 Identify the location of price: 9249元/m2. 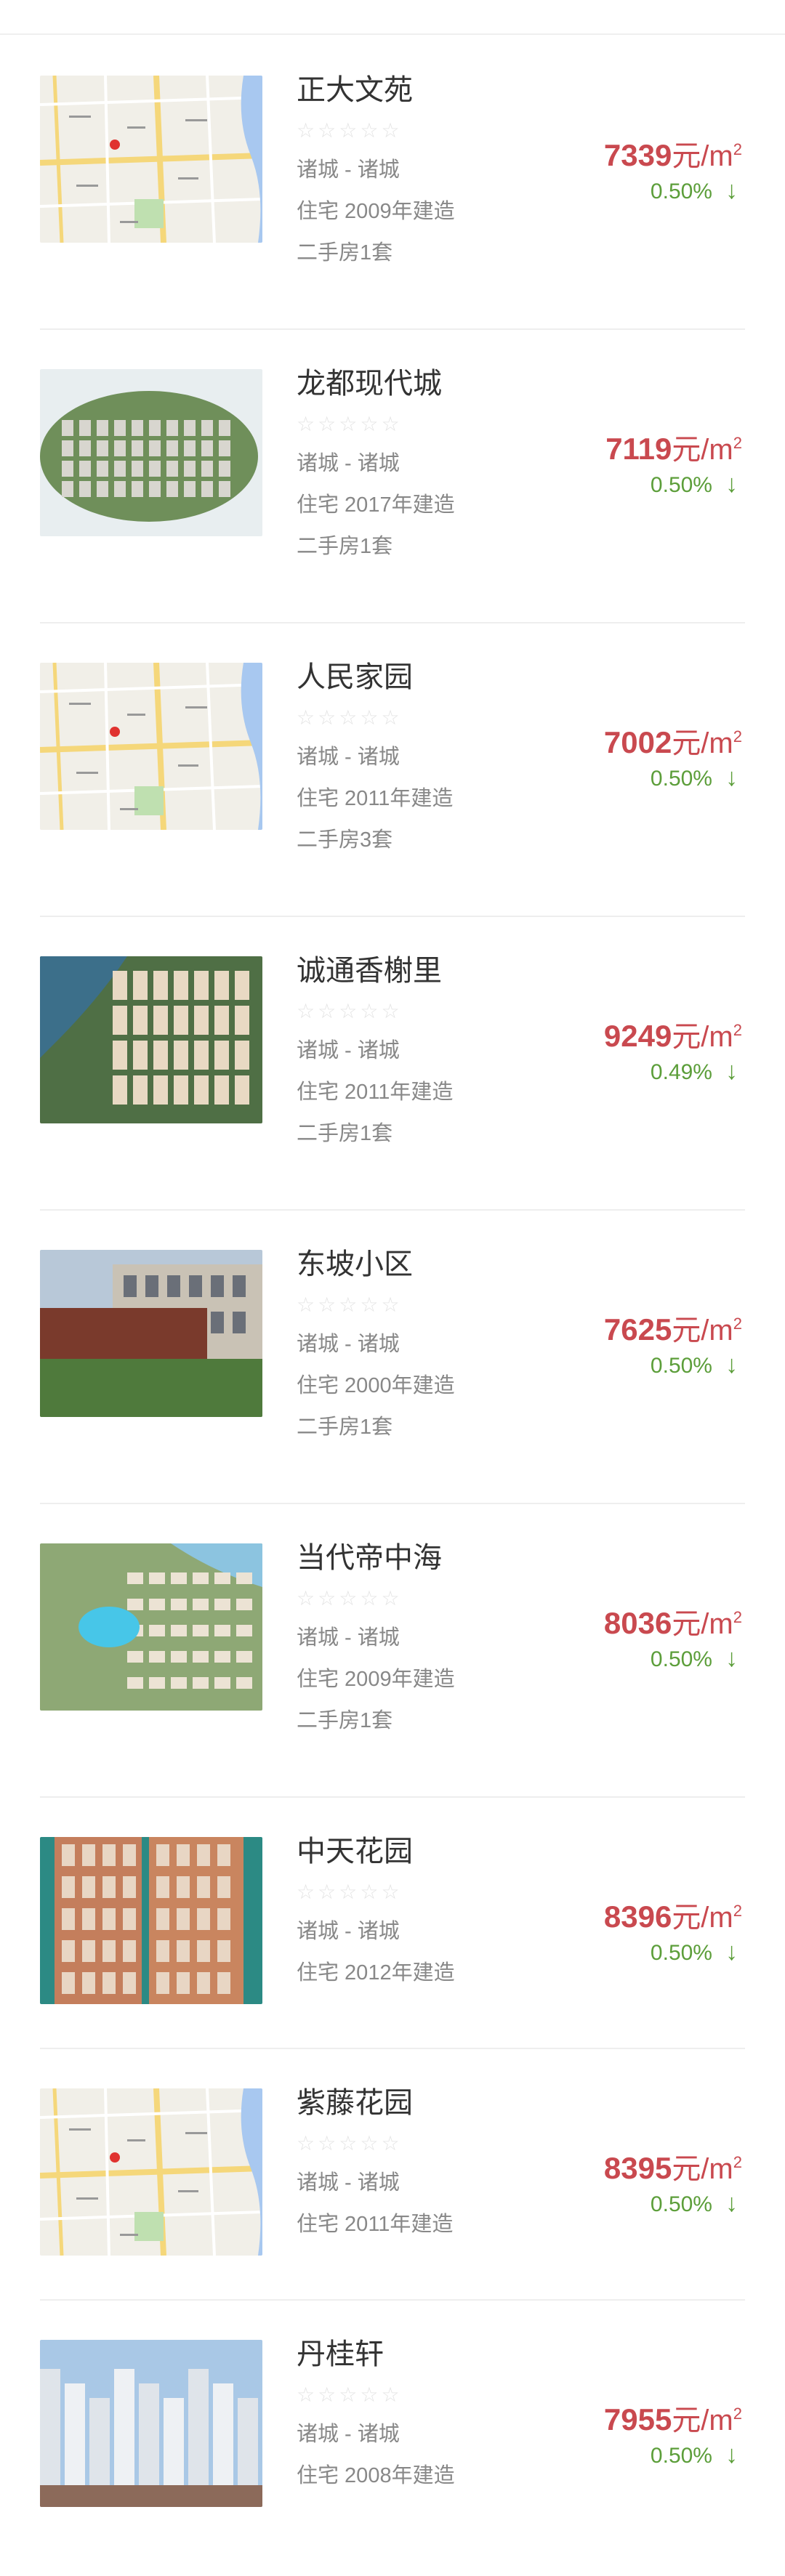
(673, 1034).